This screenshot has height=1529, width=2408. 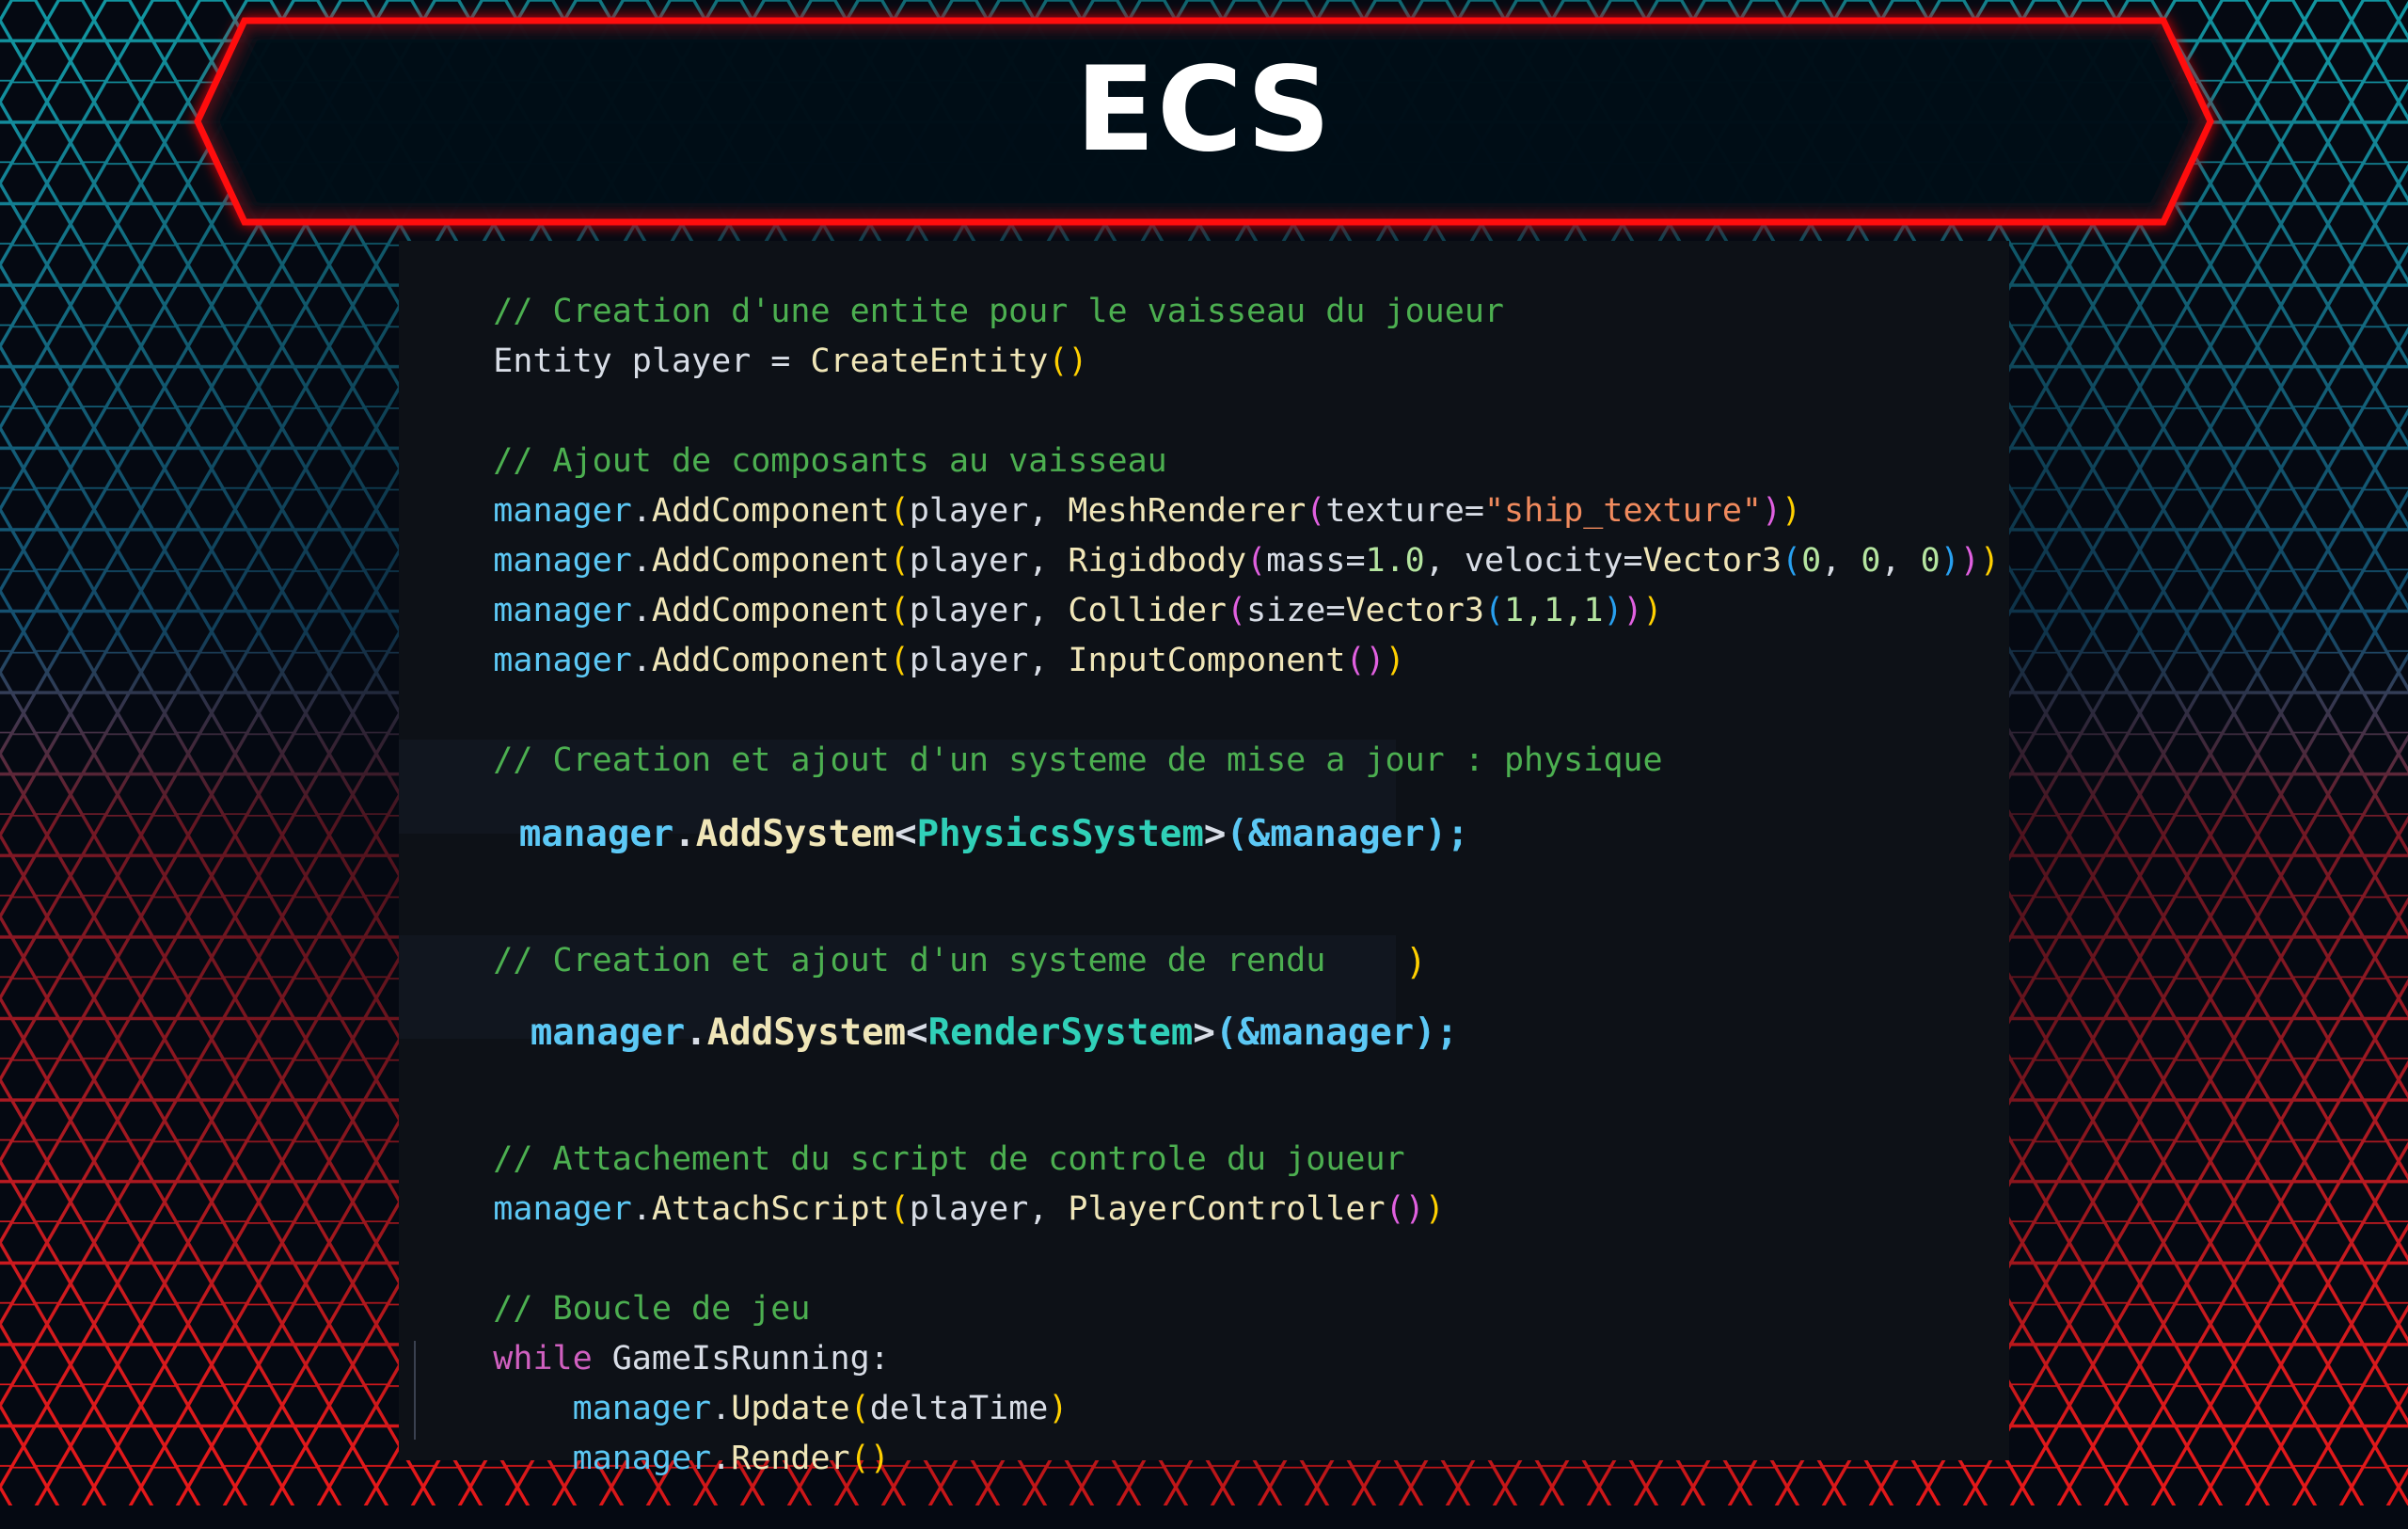 What do you see at coordinates (830, 461) in the screenshot?
I see `code-line: // Ajout de composants au vaisseau` at bounding box center [830, 461].